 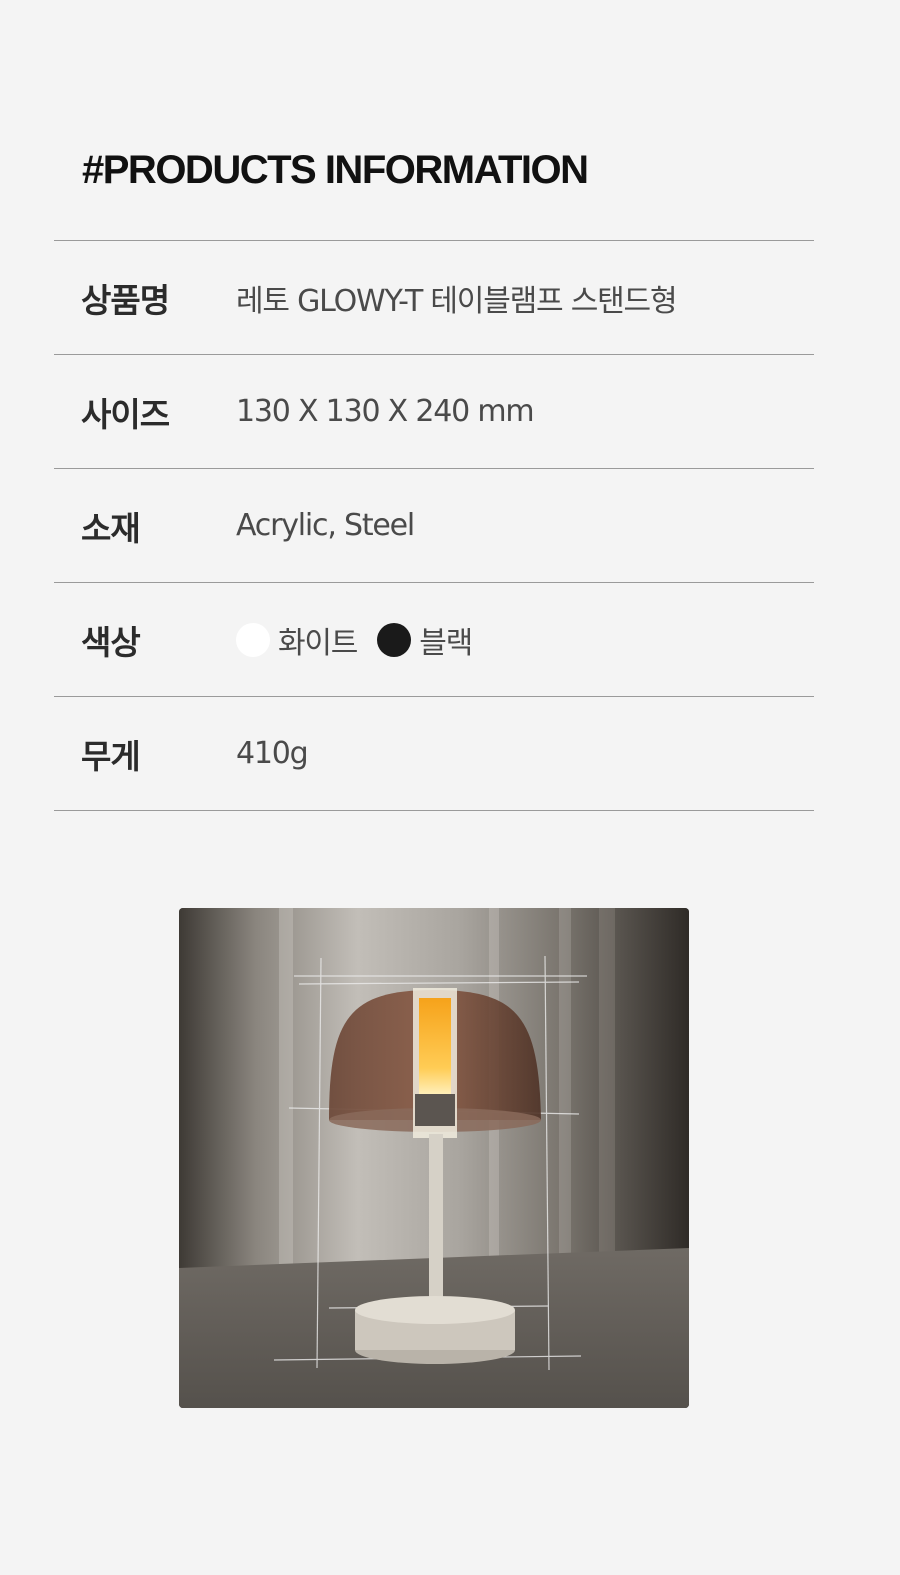 I want to click on row-value: 130 X 130 X 240 mm, so click(x=385, y=411).